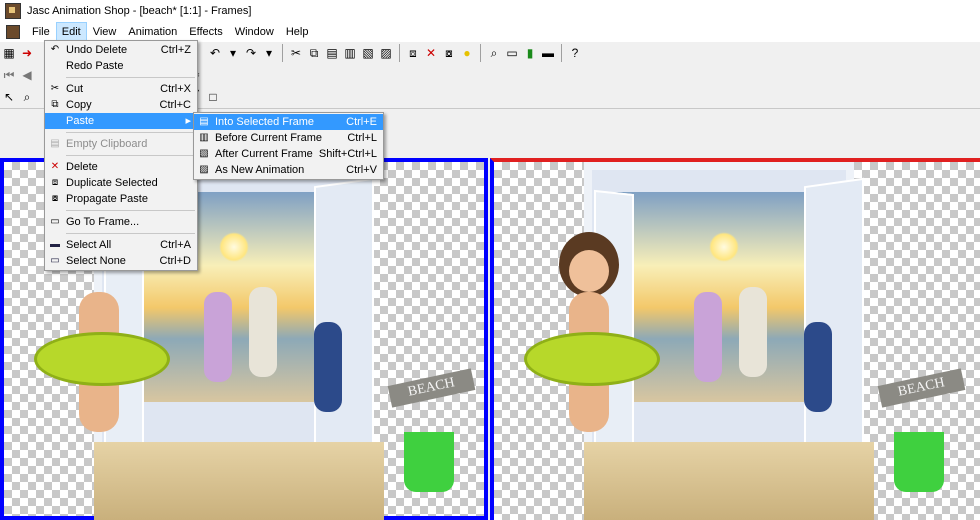 Image resolution: width=980 pixels, height=520 pixels. What do you see at coordinates (41, 32) in the screenshot?
I see `menu-file: File` at bounding box center [41, 32].